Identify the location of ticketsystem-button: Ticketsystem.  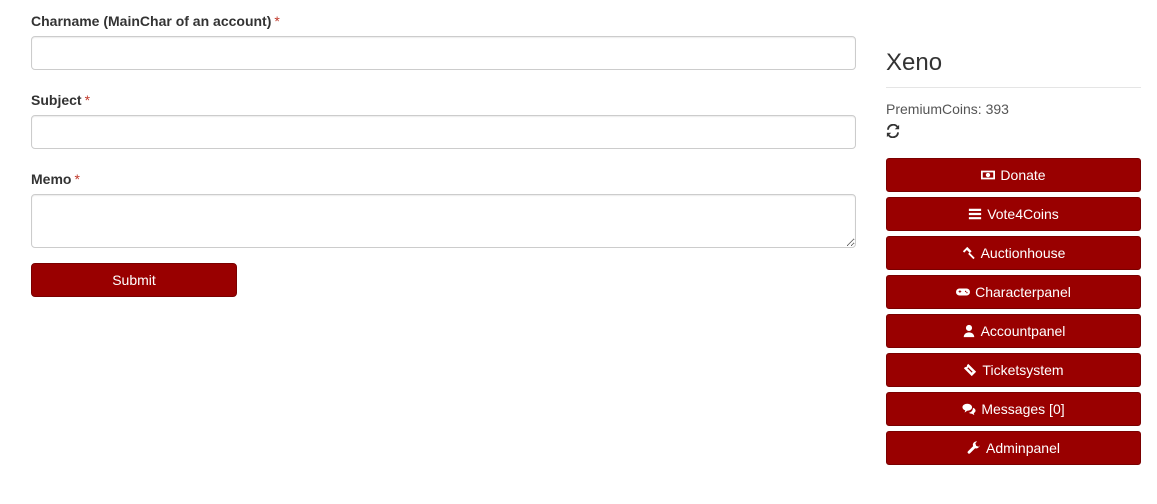
(1013, 370).